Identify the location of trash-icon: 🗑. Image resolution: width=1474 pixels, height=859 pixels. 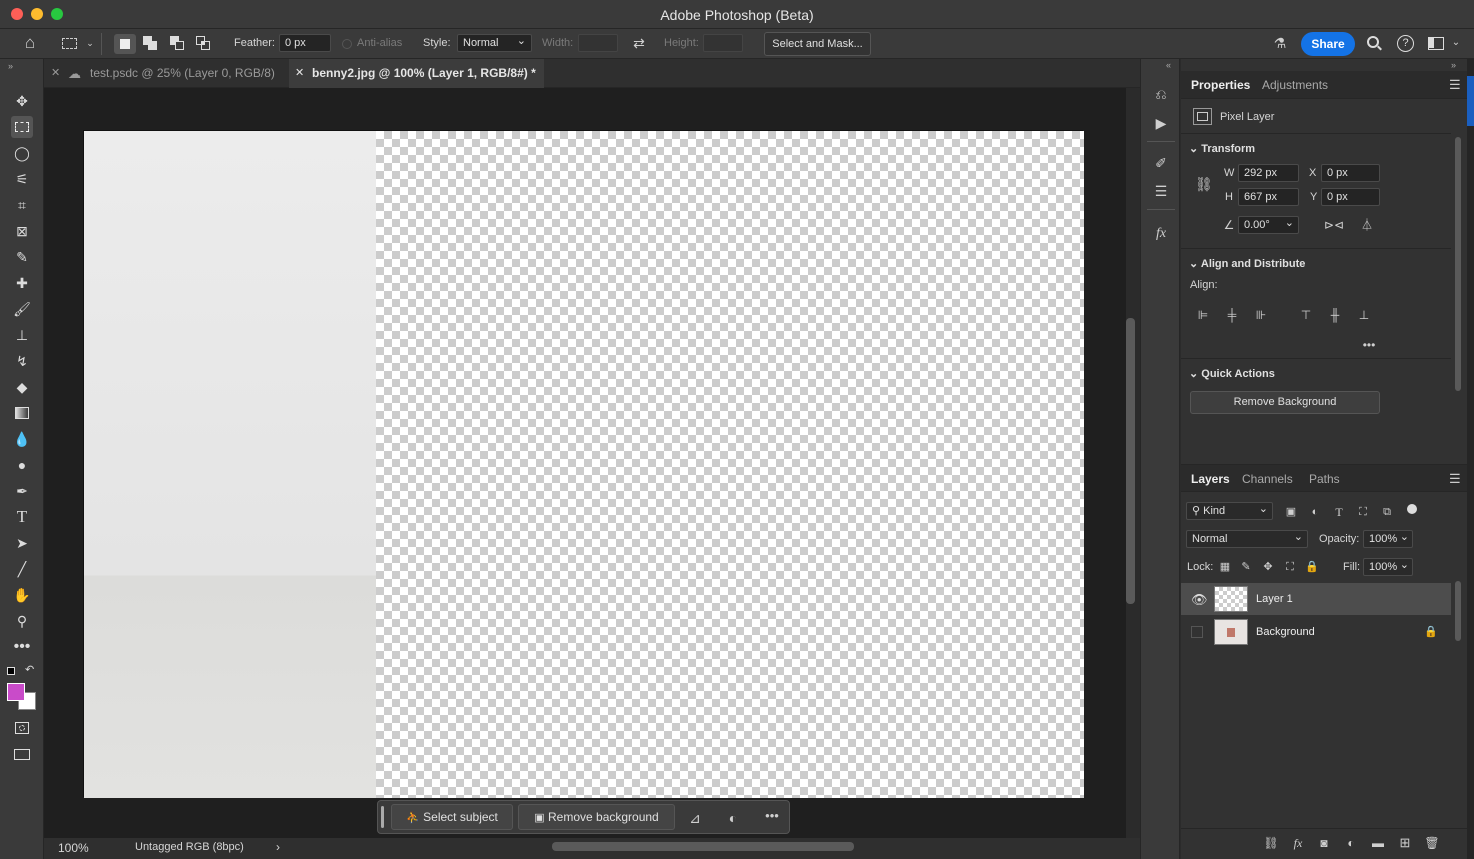
(1432, 843).